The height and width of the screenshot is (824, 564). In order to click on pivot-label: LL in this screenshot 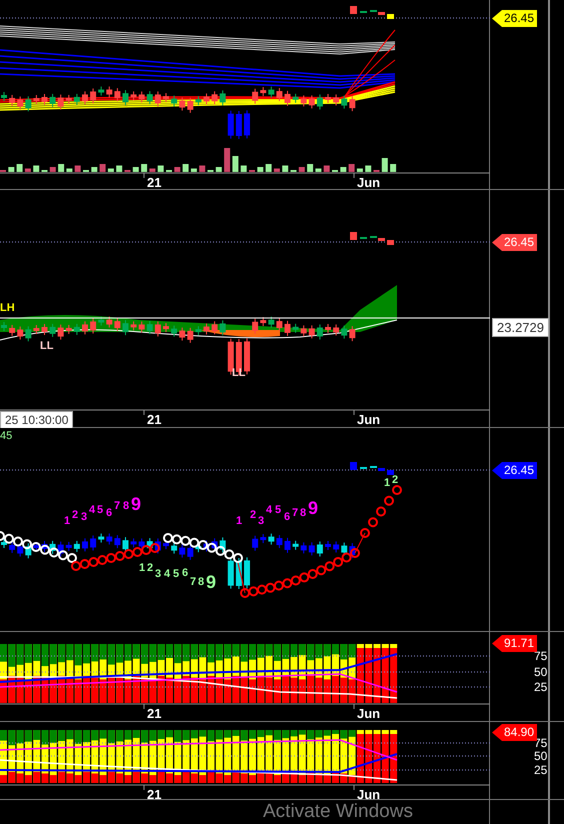, I will do `click(47, 346)`.